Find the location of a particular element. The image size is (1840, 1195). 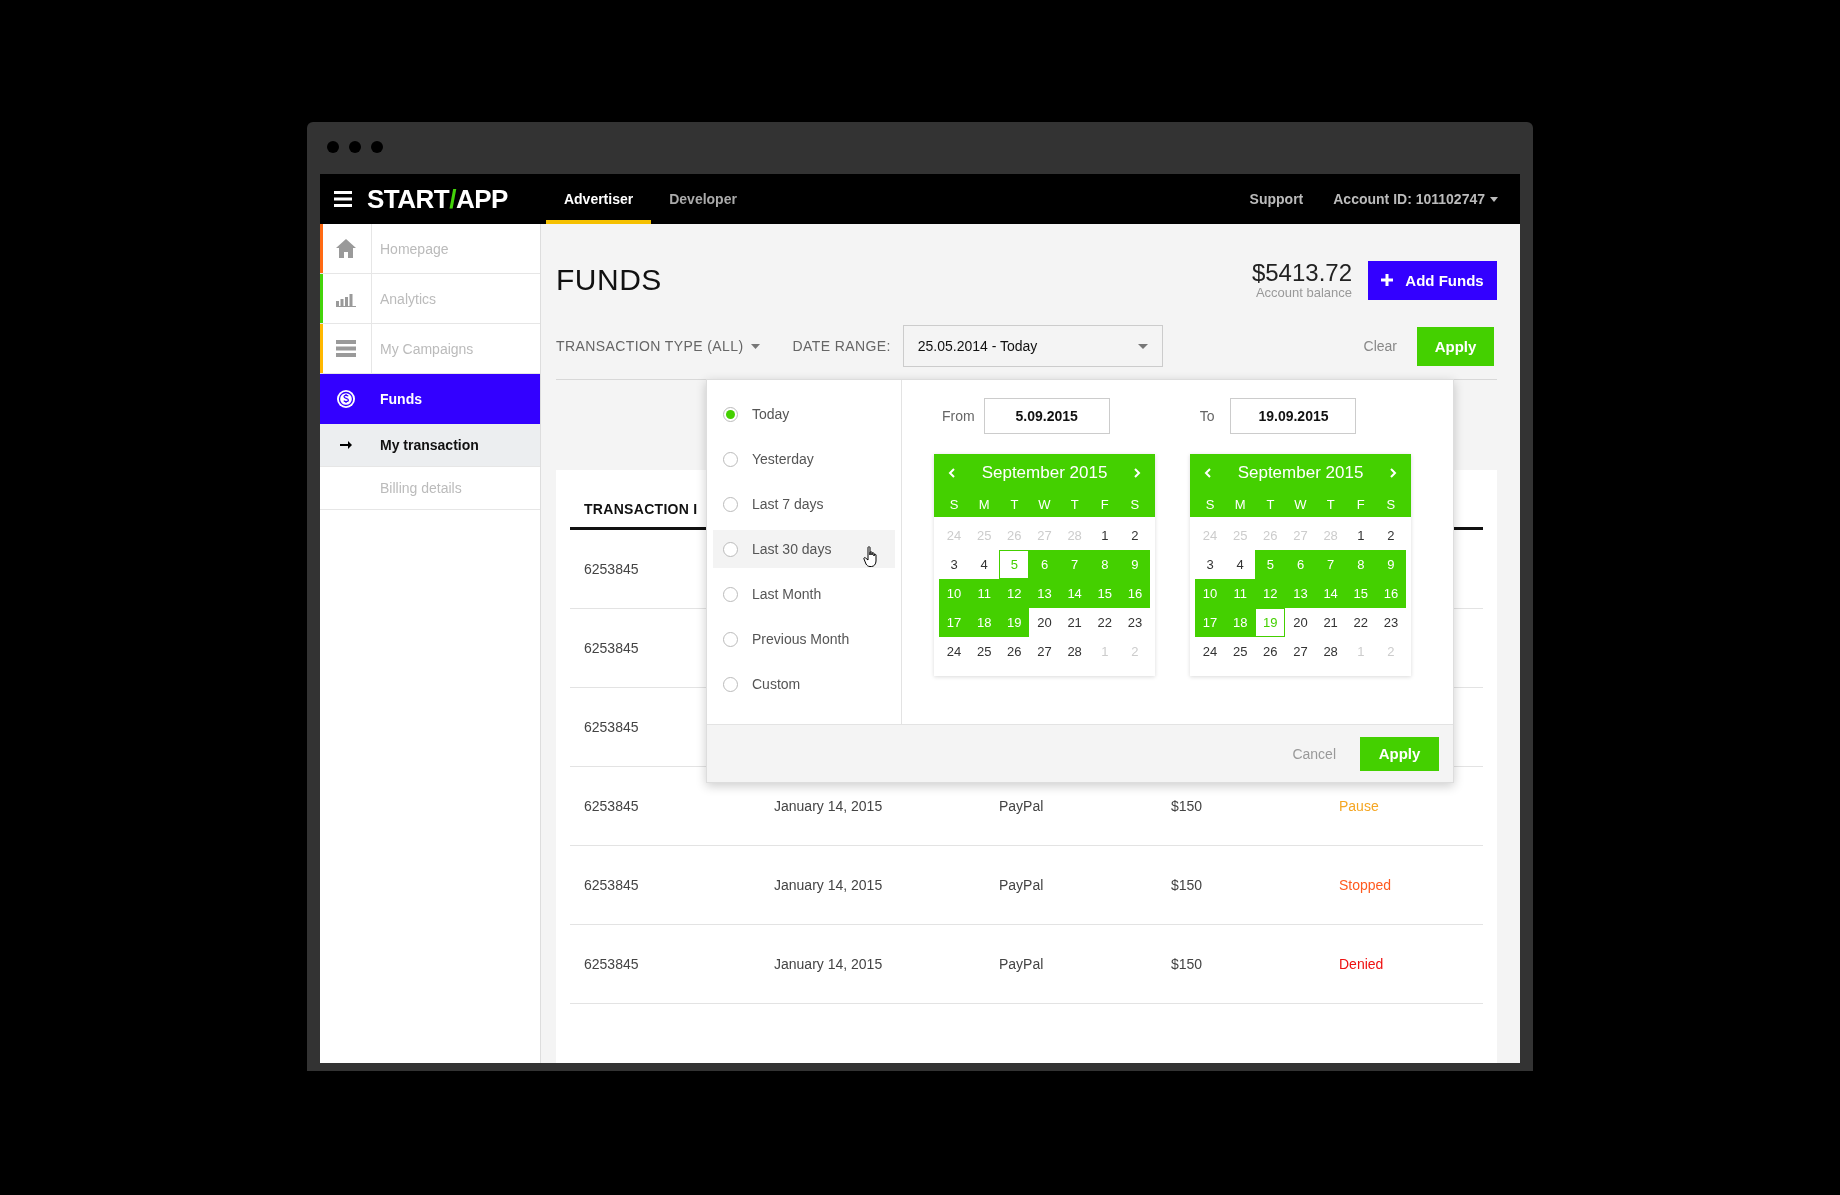

preset-option: Last 7 days is located at coordinates (804, 504).